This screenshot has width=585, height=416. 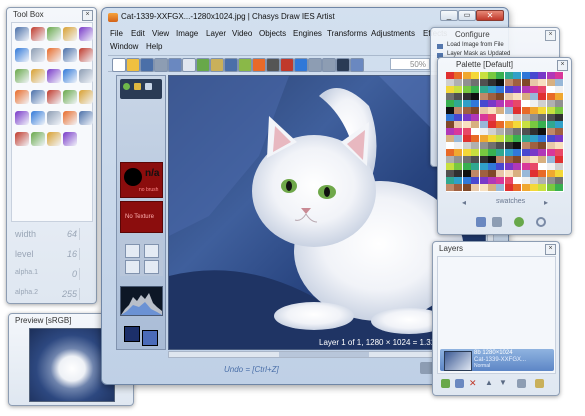 I want to click on nav-controls, so click(x=141, y=89).